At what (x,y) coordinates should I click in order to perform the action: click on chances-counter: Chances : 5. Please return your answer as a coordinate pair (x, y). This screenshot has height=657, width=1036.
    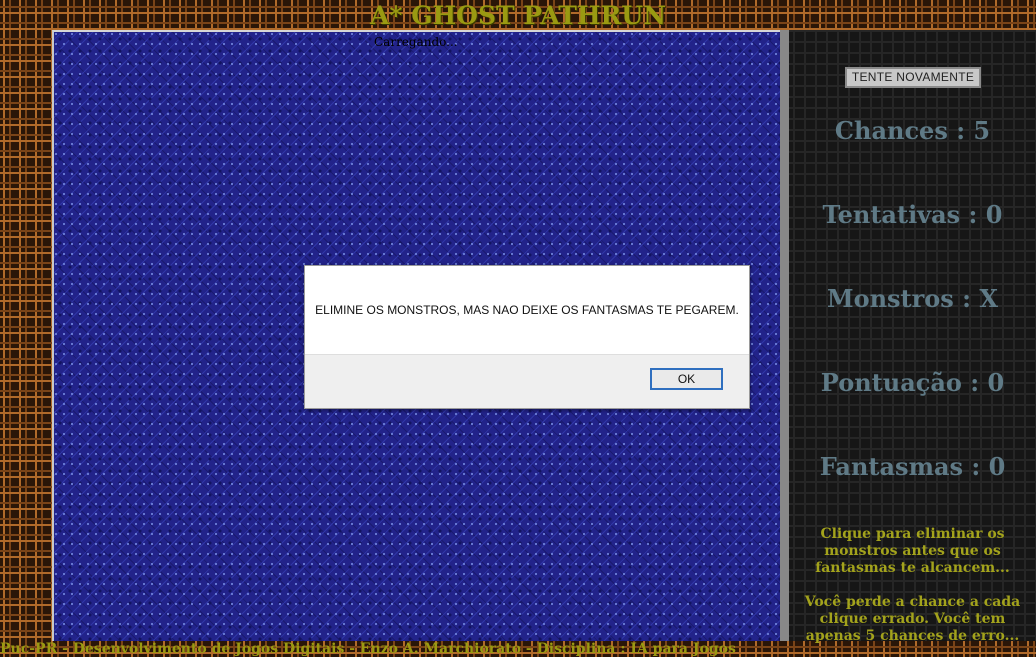
    Looking at the image, I should click on (912, 130).